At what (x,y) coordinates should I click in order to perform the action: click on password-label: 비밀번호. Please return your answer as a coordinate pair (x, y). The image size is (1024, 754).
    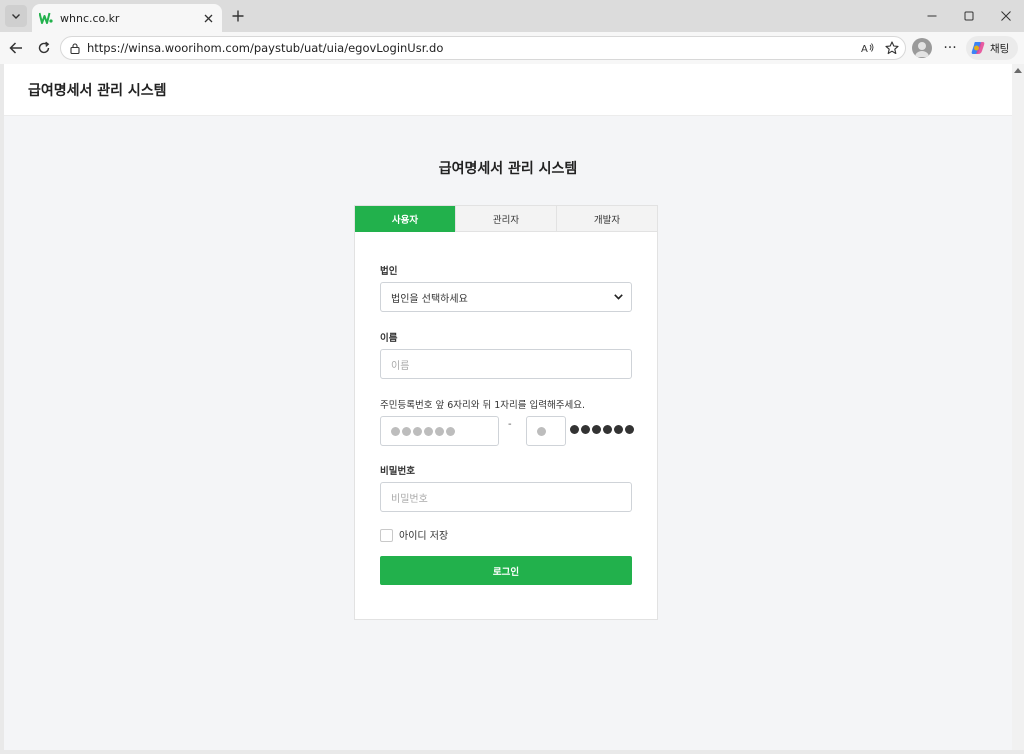
    Looking at the image, I should click on (397, 471).